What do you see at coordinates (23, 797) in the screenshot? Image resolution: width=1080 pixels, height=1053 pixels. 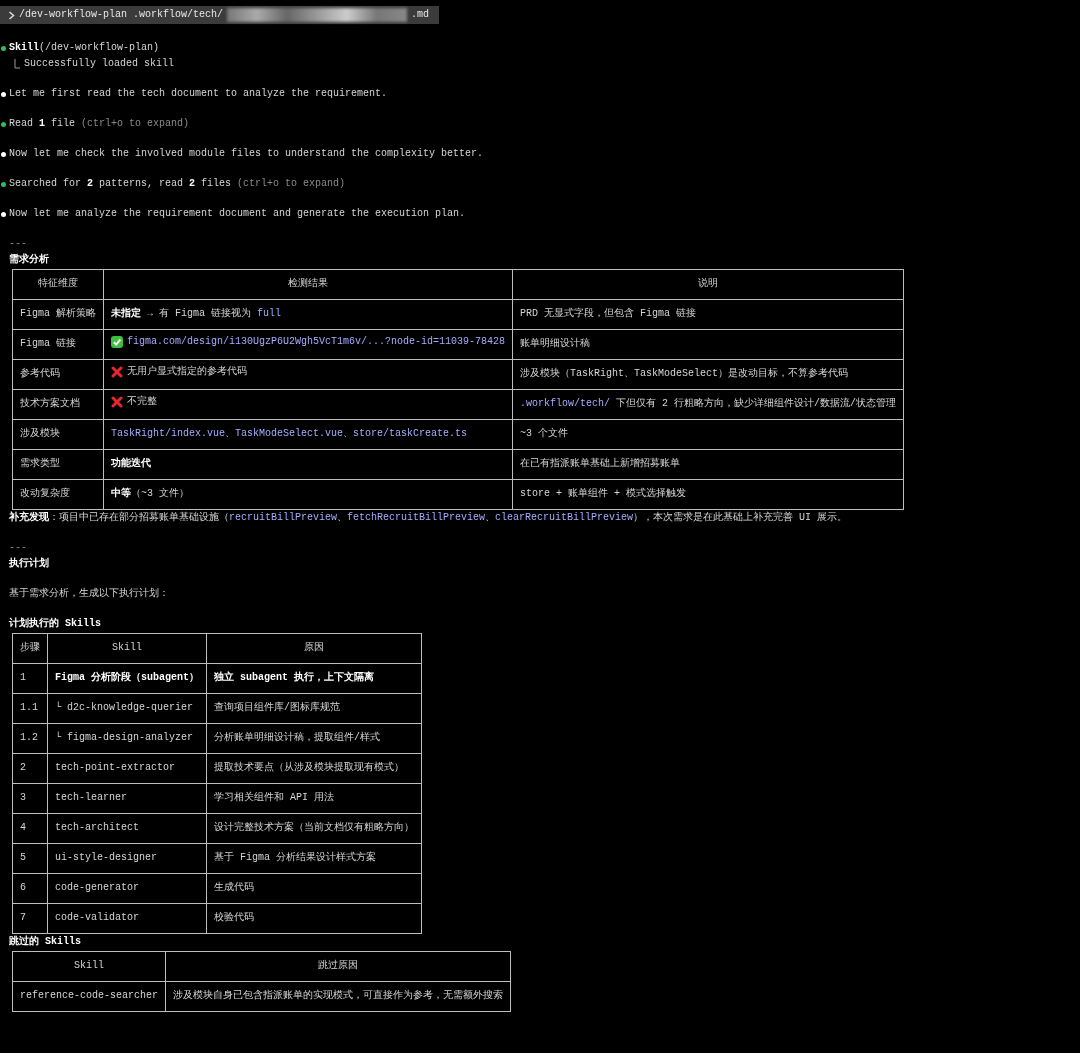 I see `table-cell-text: 3` at bounding box center [23, 797].